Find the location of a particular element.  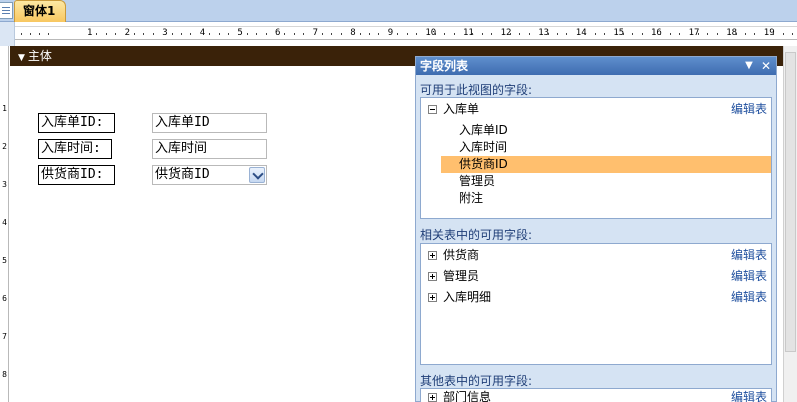

field-list-title: 字段列表 is located at coordinates (596, 66).